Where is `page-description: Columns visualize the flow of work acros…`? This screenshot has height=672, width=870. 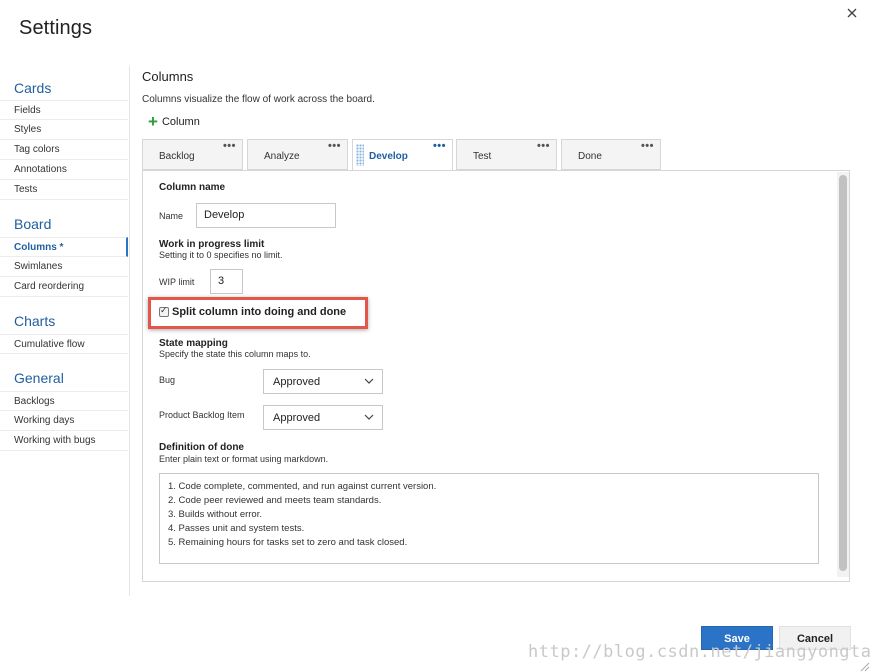 page-description: Columns visualize the flow of work acros… is located at coordinates (258, 99).